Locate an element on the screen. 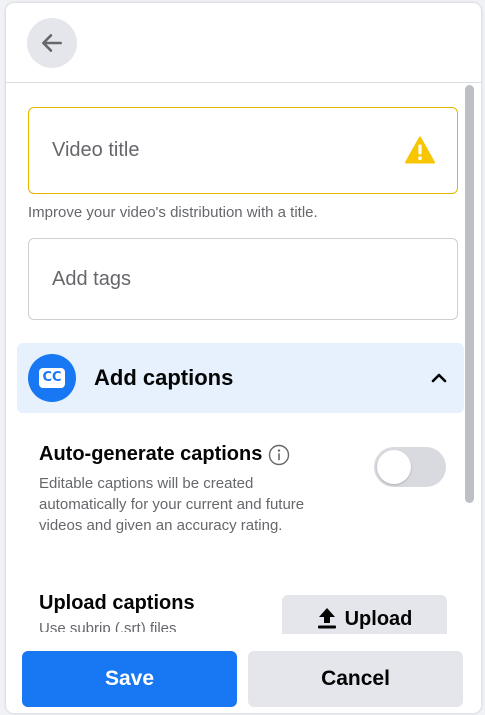 Image resolution: width=485 pixels, height=715 pixels. upload-arrow-icon is located at coordinates (326, 618).